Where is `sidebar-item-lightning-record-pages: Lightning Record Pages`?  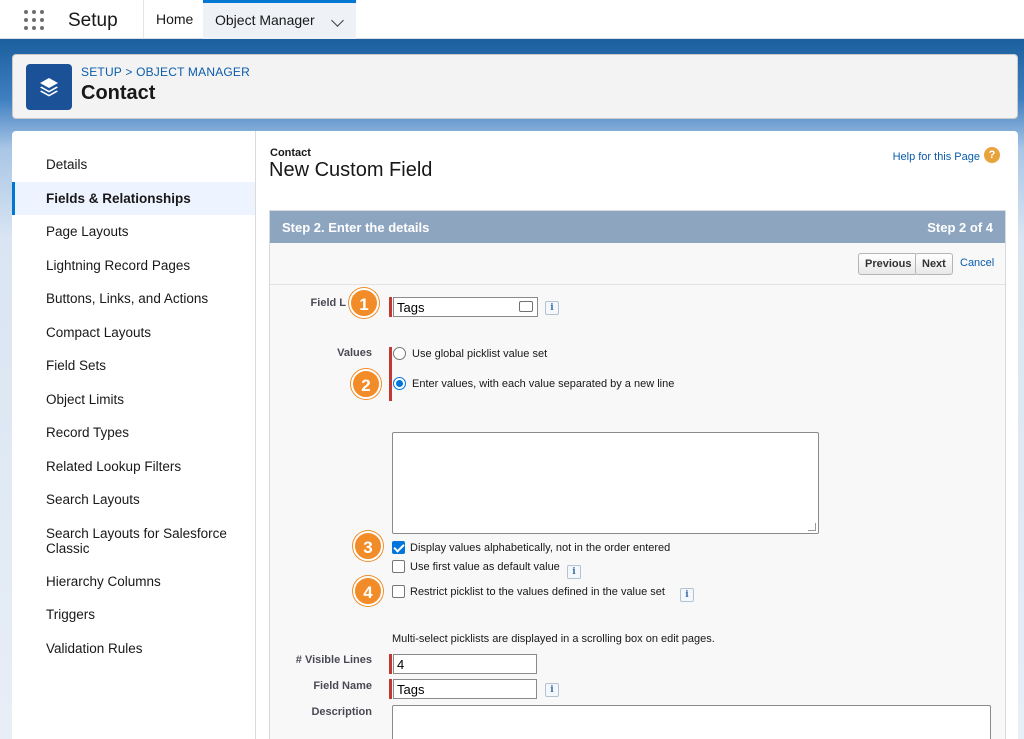 sidebar-item-lightning-record-pages: Lightning Record Pages is located at coordinates (133, 266).